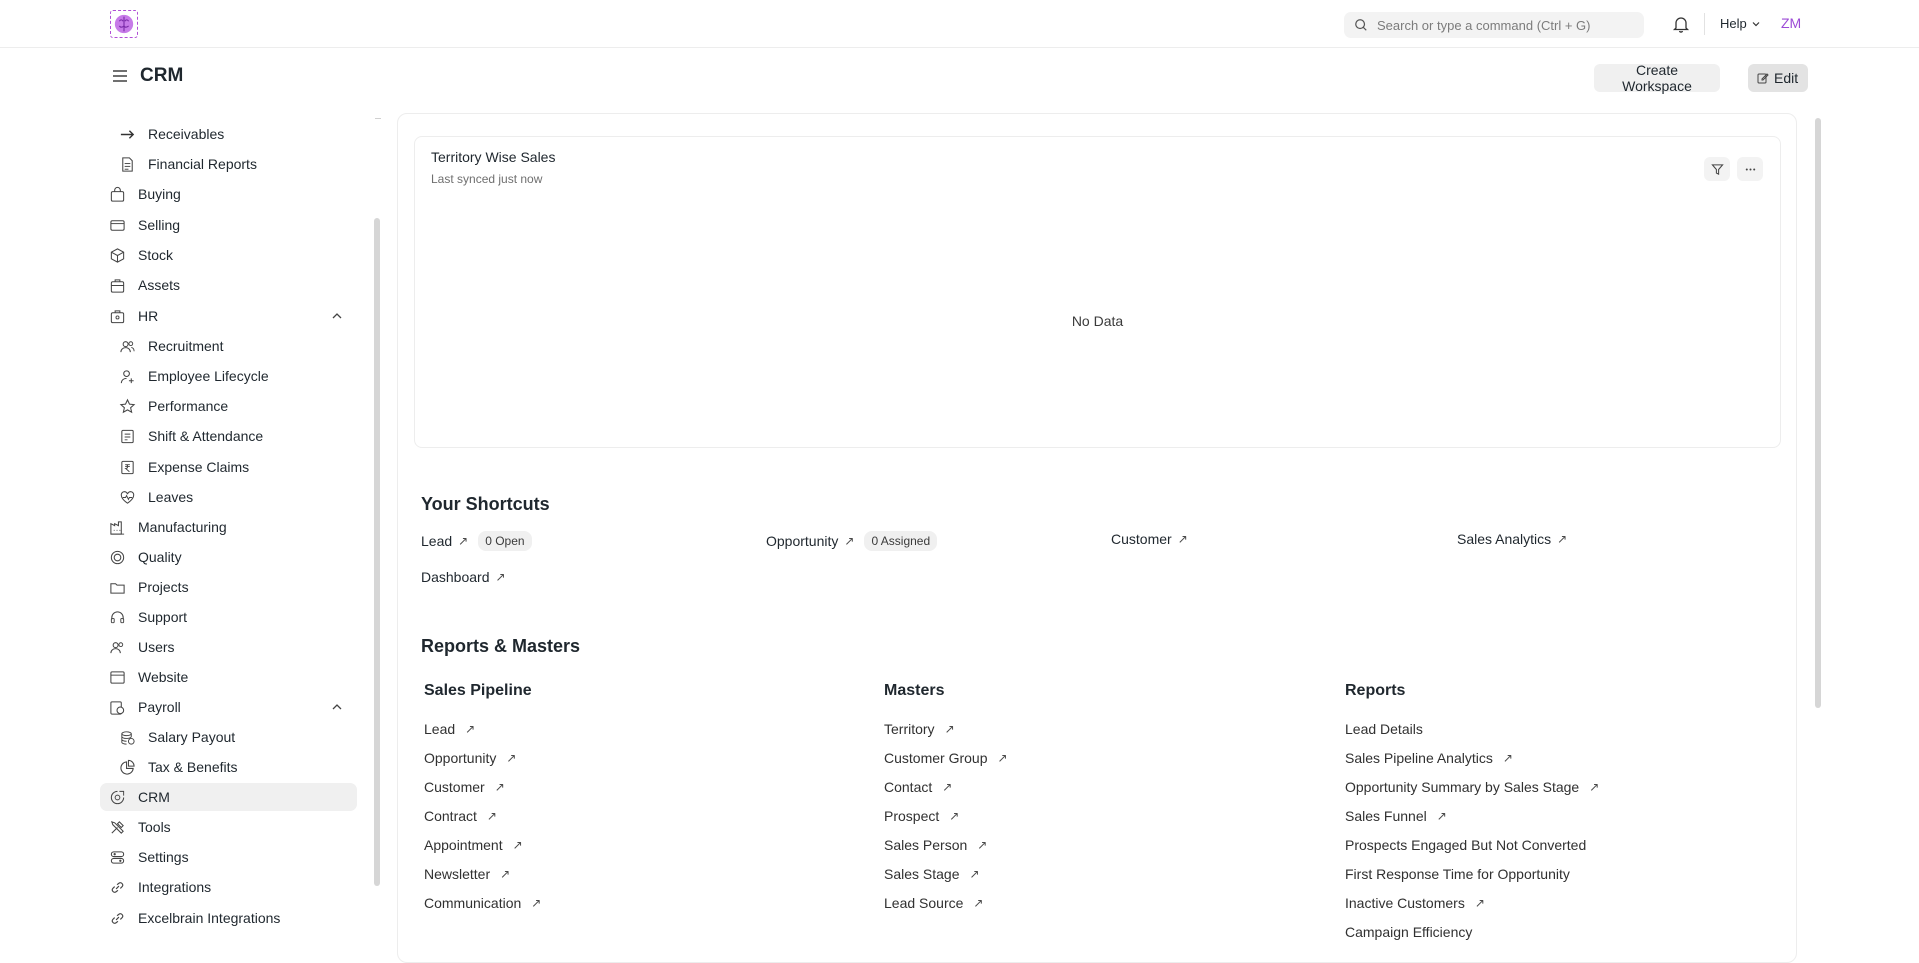  Describe the element at coordinates (926, 845) in the screenshot. I see `link-label: Sales Person` at that location.